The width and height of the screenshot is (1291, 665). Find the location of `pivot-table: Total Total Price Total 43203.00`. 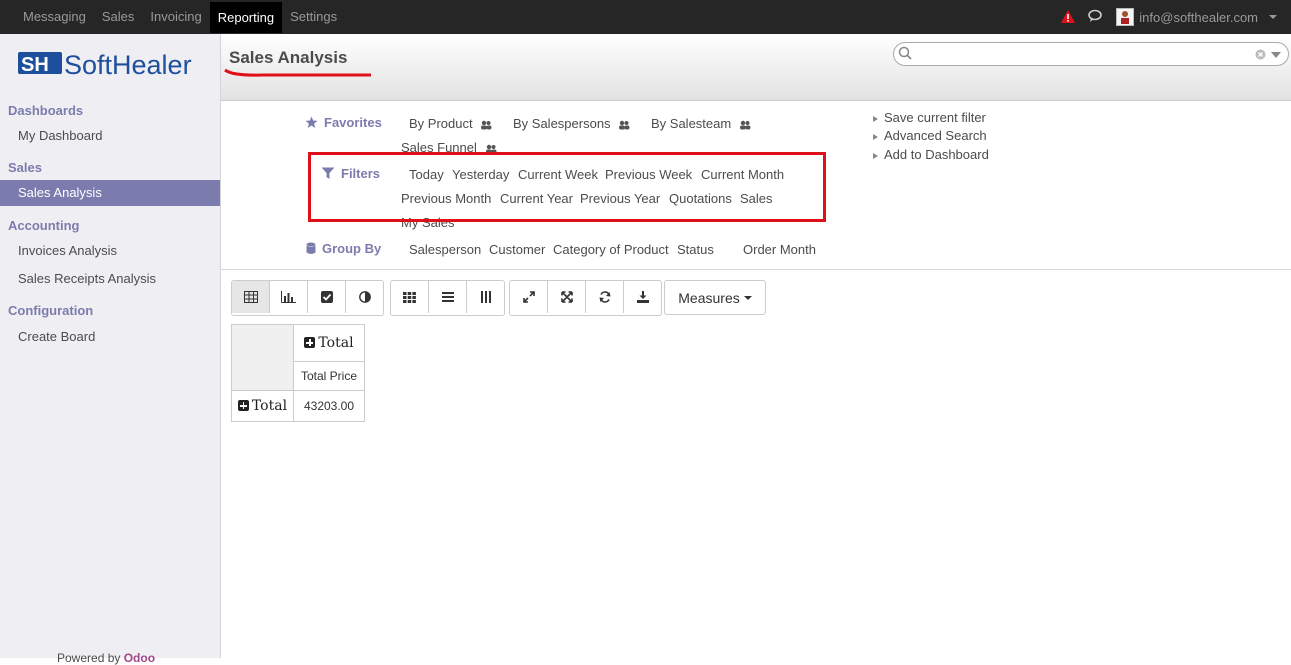

pivot-table: Total Total Price Total 43203.00 is located at coordinates (298, 373).